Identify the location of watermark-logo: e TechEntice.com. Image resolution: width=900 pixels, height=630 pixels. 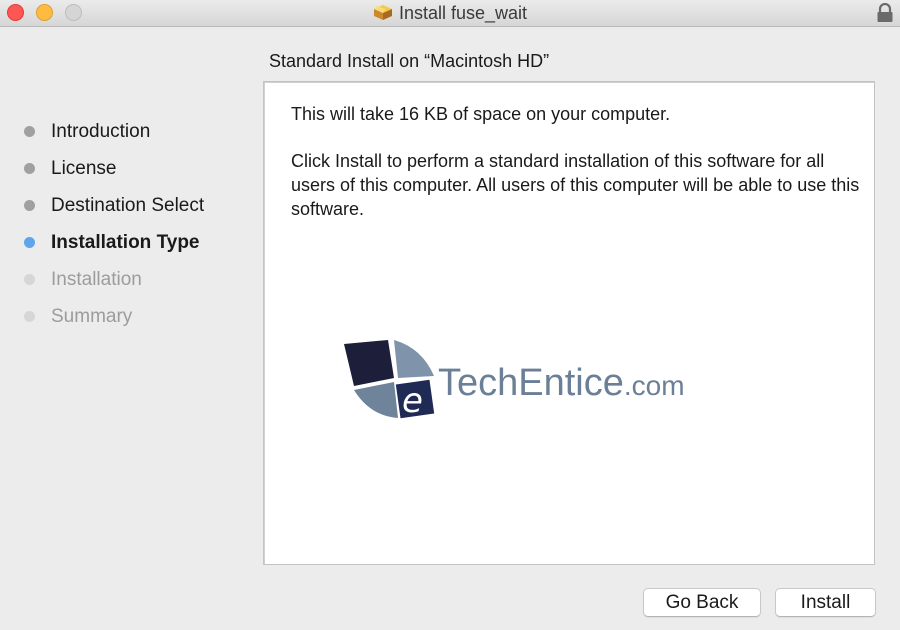
(513, 380).